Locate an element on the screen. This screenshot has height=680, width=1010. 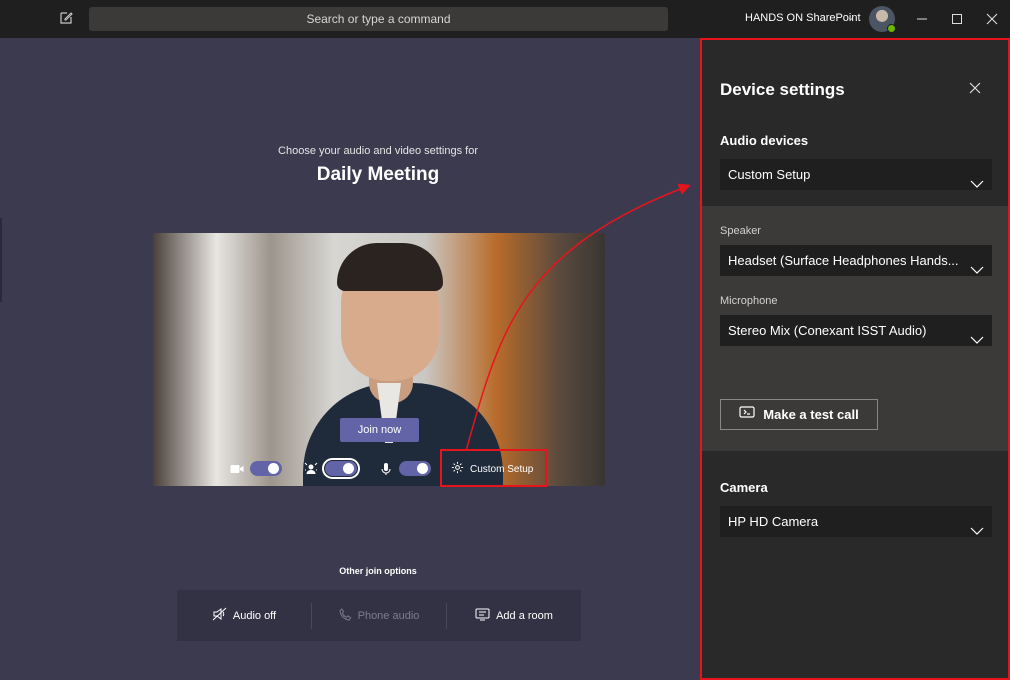
phone-audio-option: Phone audio is located at coordinates (378, 615).